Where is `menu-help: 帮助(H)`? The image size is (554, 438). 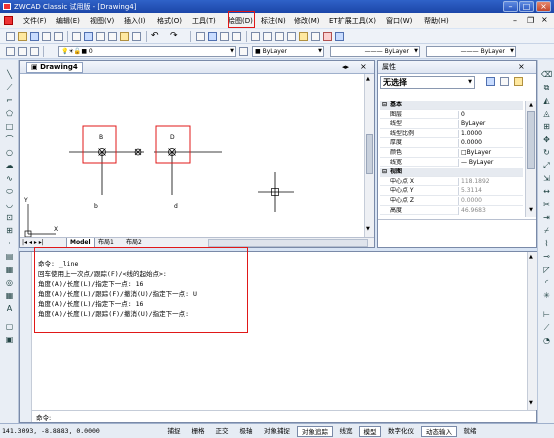 menu-help: 帮助(H) is located at coordinates (436, 21).